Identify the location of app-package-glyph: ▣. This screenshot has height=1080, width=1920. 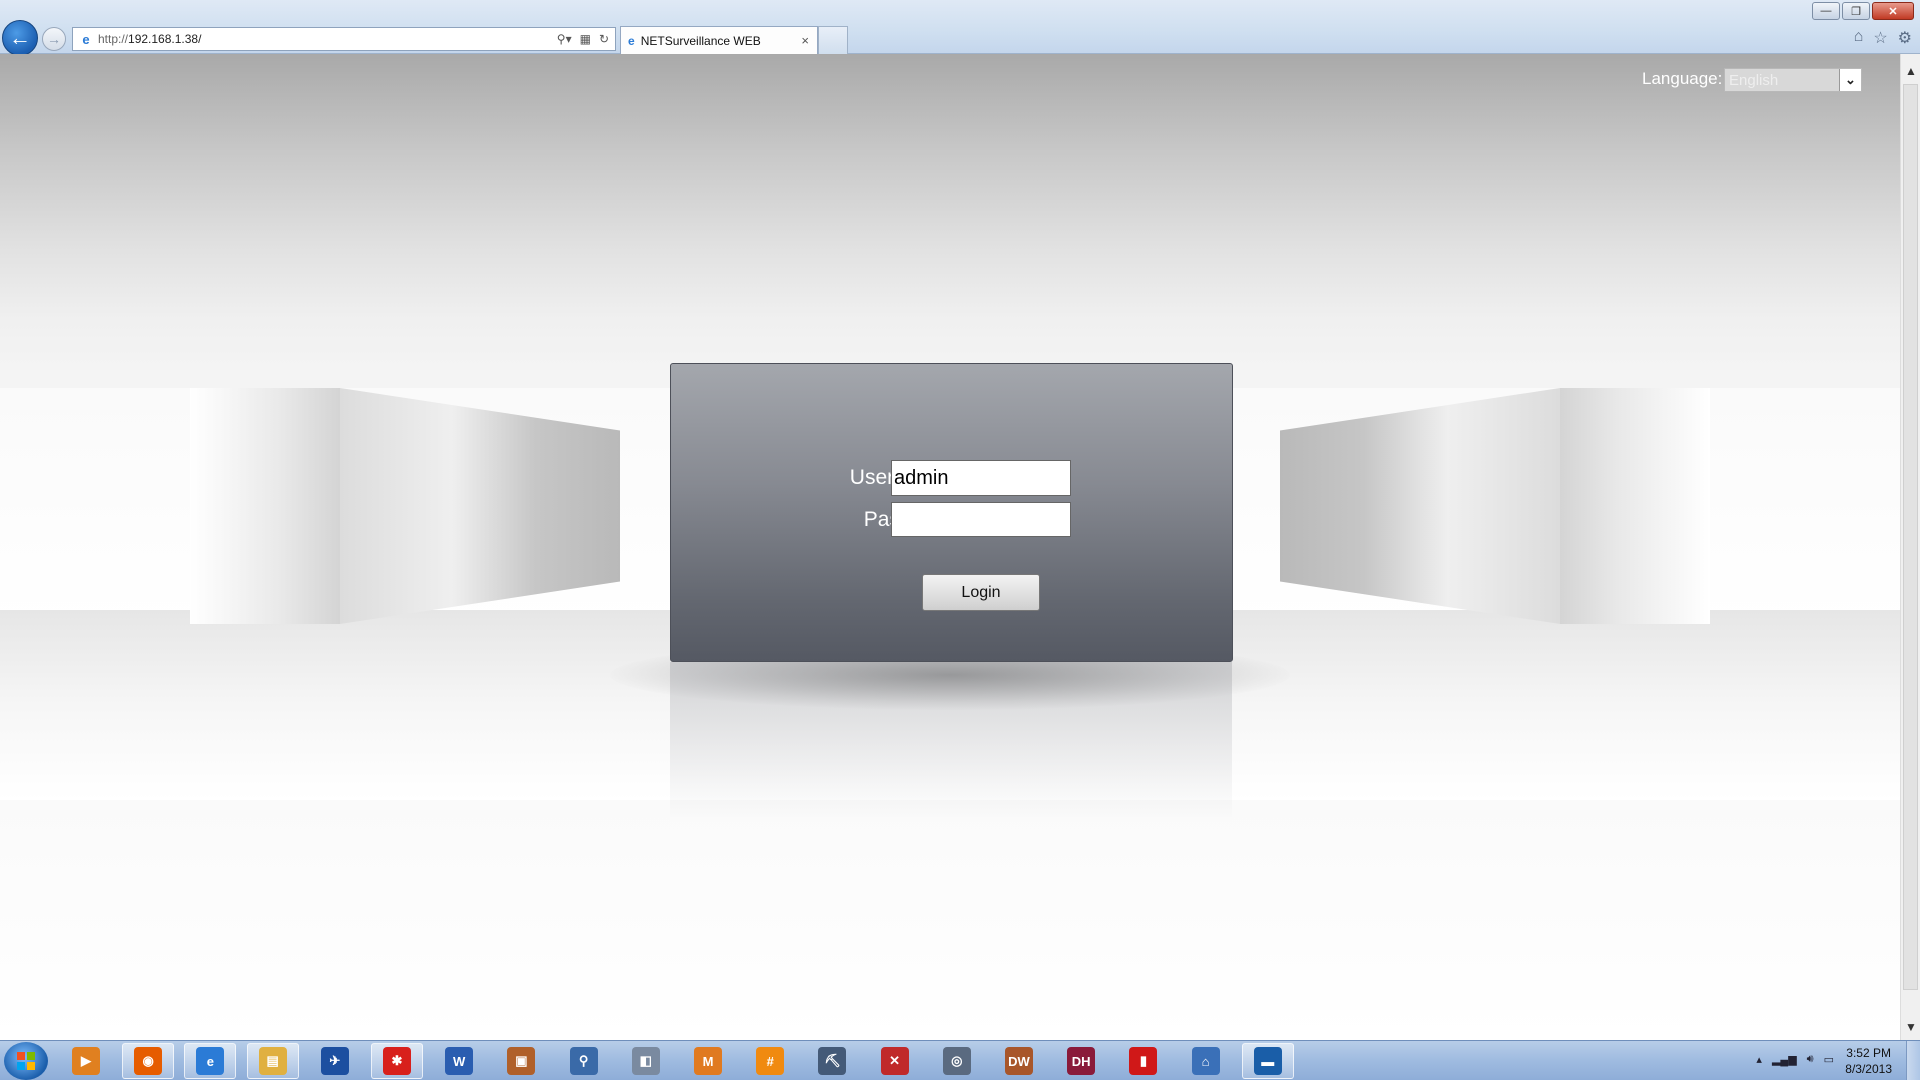
(521, 1061).